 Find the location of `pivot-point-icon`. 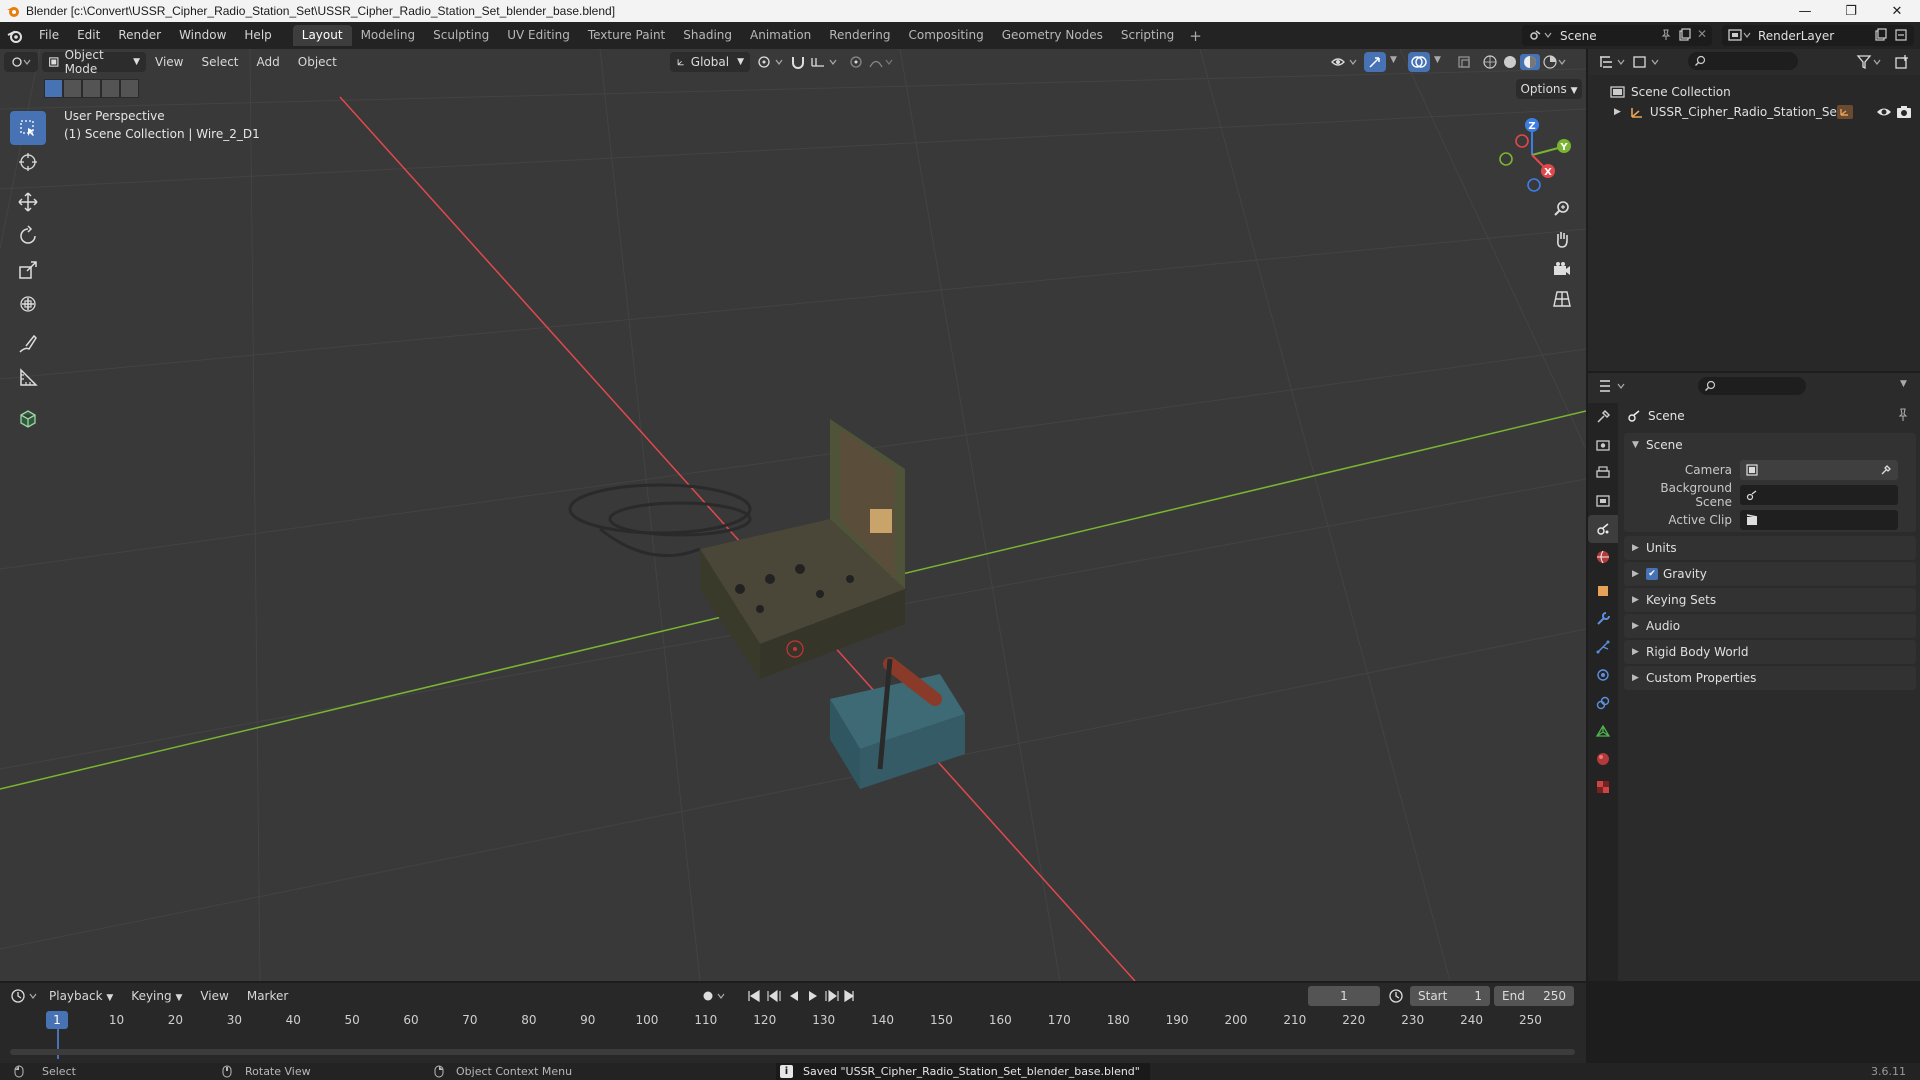

pivot-point-icon is located at coordinates (771, 62).